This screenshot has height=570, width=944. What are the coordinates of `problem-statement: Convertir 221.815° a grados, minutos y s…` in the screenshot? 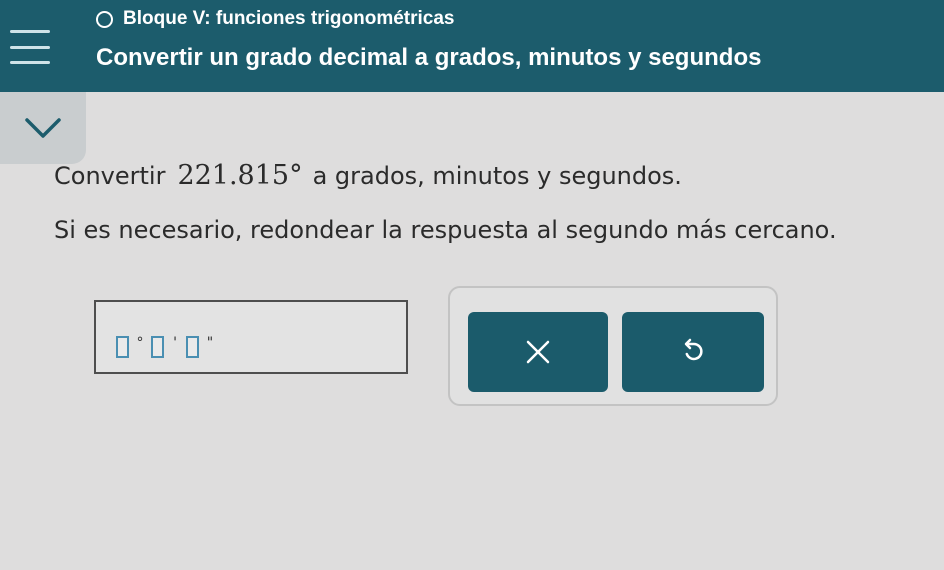 It's located at (368, 175).